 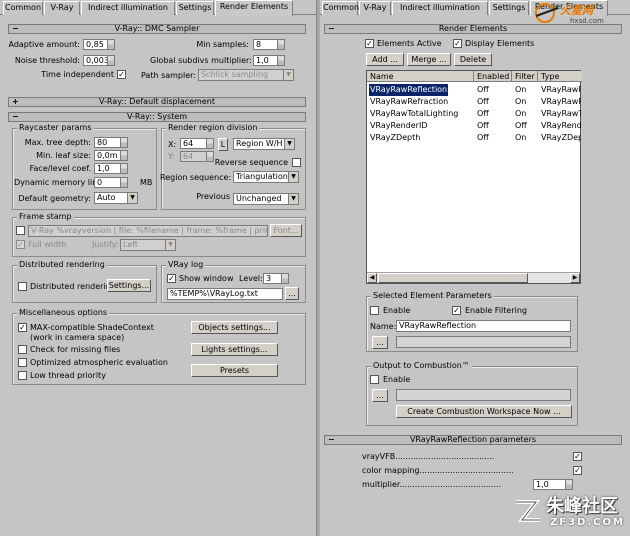 I want to click on combustion-enable-label: Enable, so click(x=397, y=379).